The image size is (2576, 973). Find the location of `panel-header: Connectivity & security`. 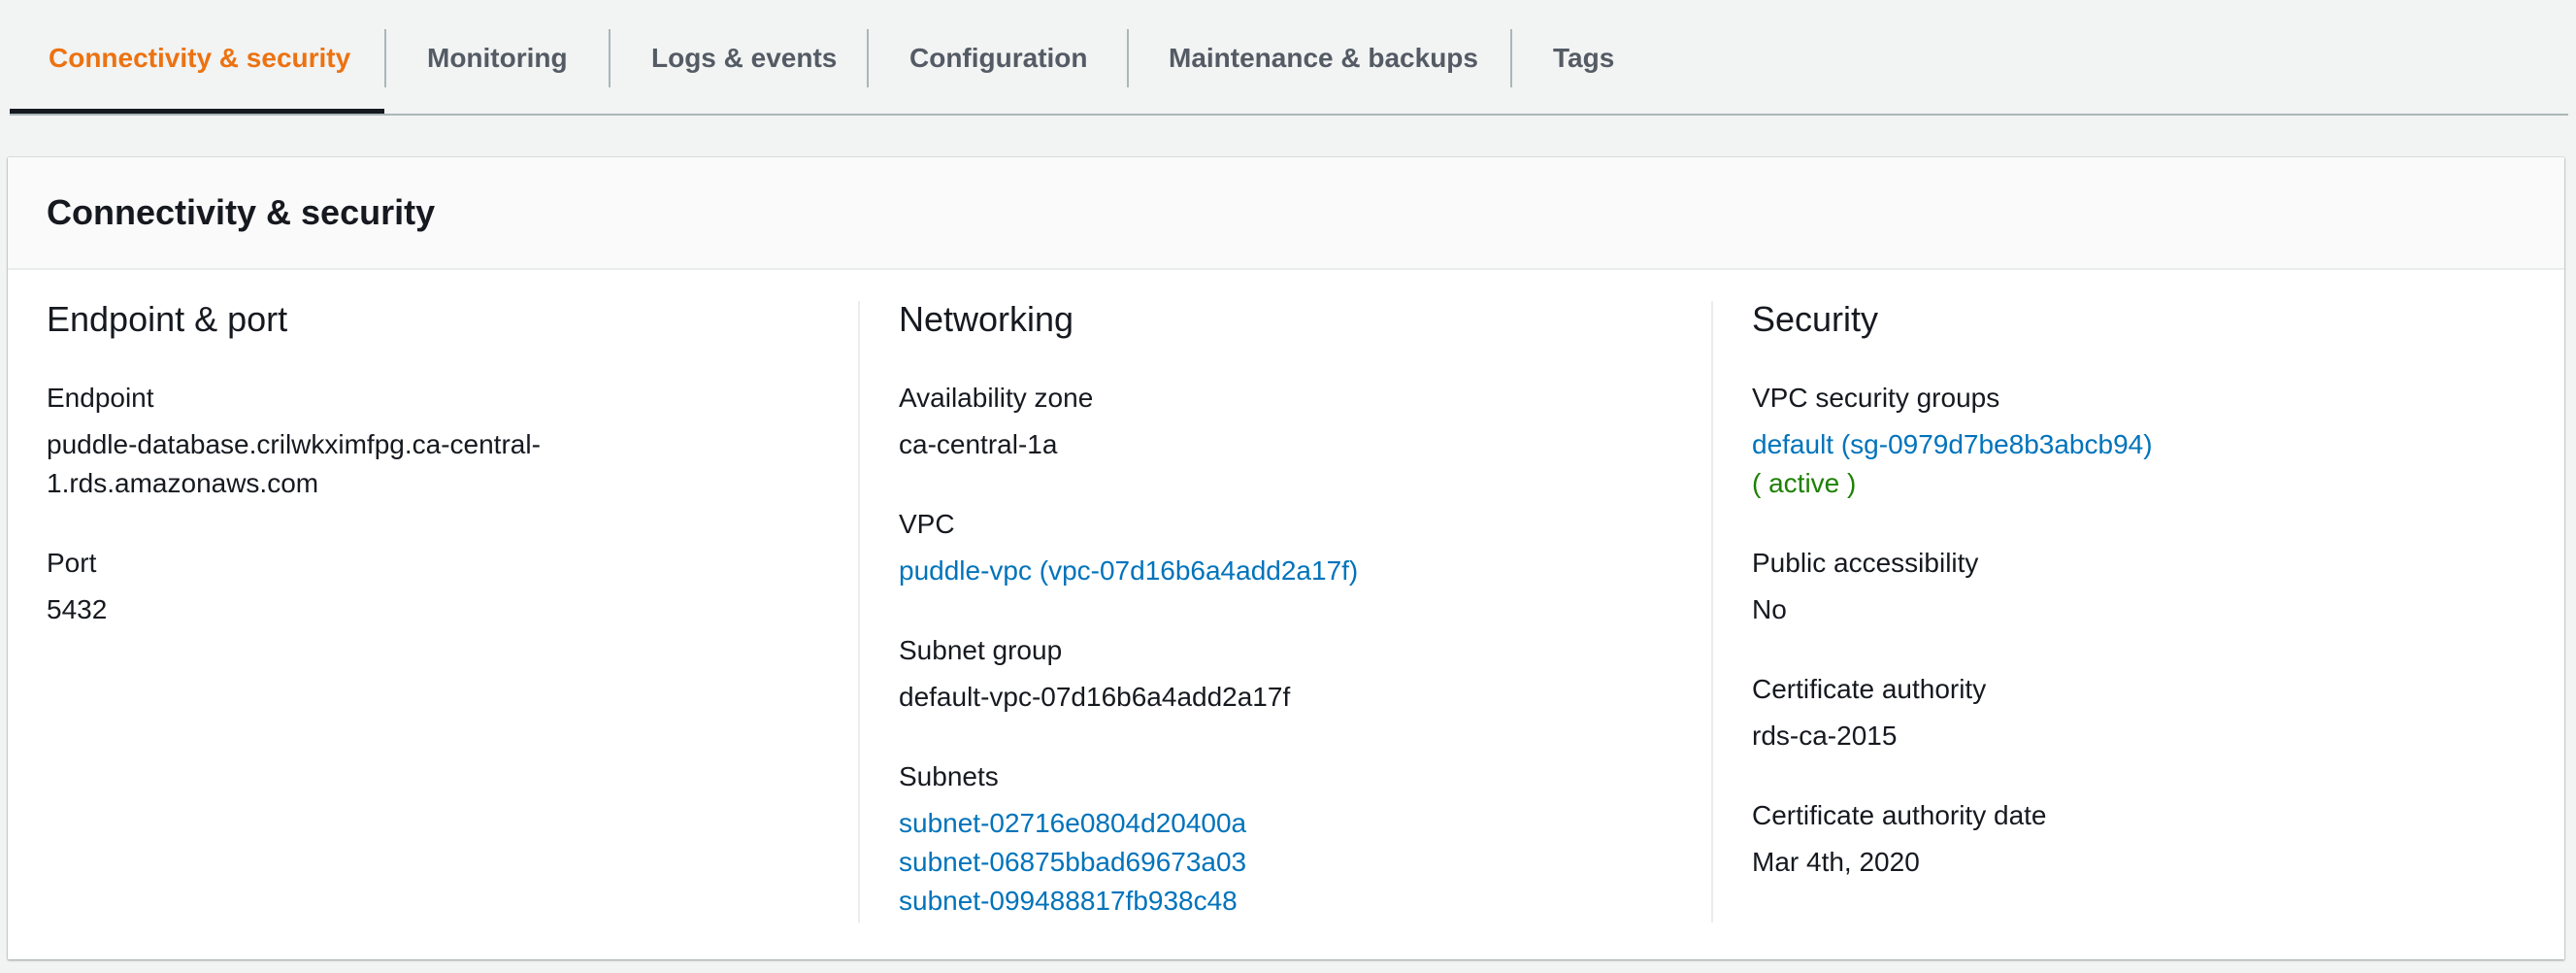

panel-header: Connectivity & security is located at coordinates (1286, 214).